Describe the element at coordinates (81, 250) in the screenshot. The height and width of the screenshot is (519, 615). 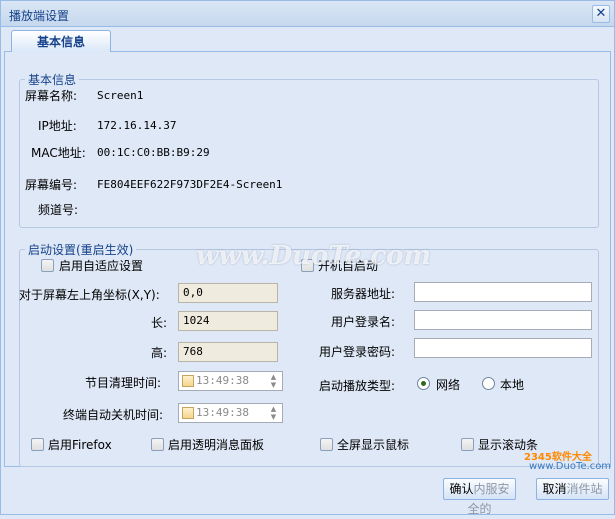
I see `startup-settings-legend: 启动设置(重启生效)` at that location.